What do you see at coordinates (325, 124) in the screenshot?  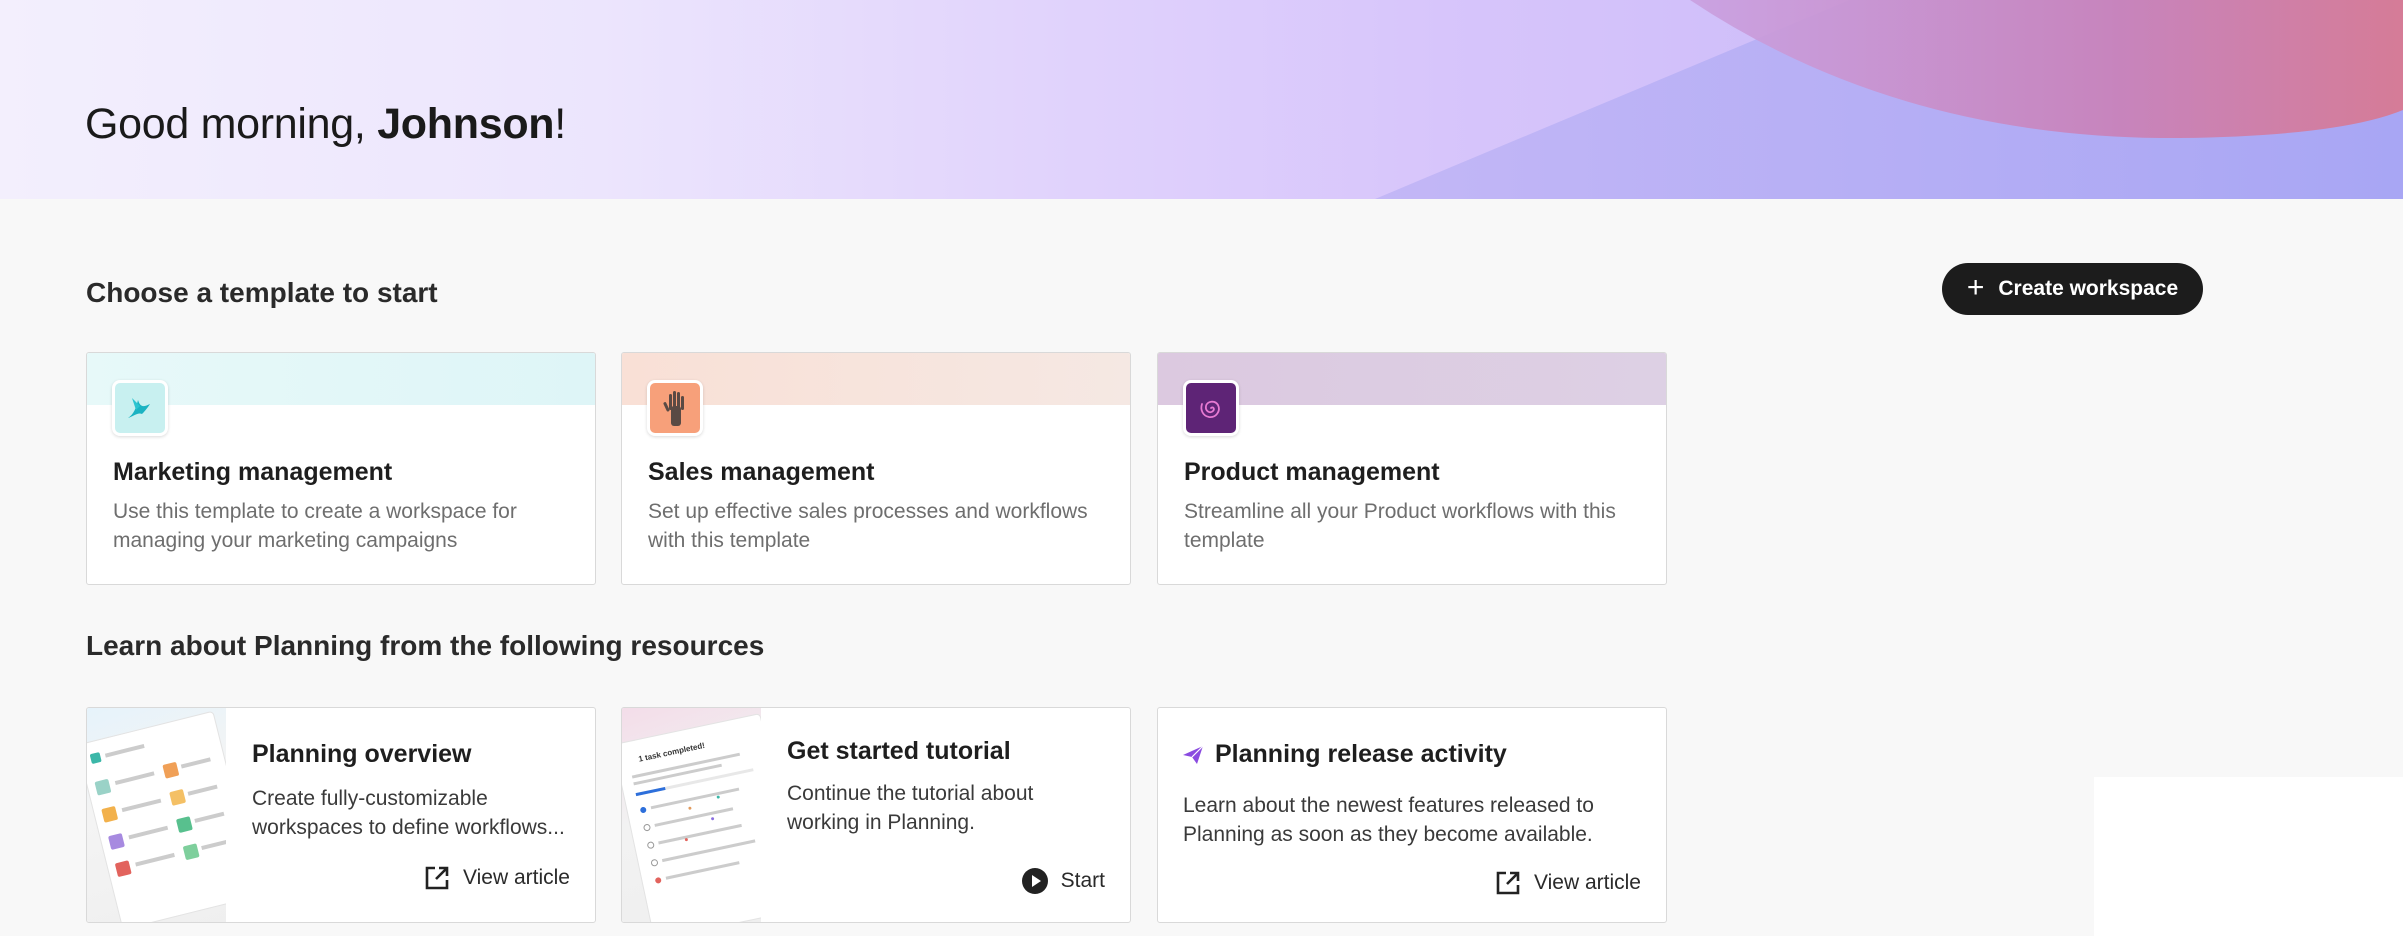 I see `greeting-heading: Good morning, Johnson!` at bounding box center [325, 124].